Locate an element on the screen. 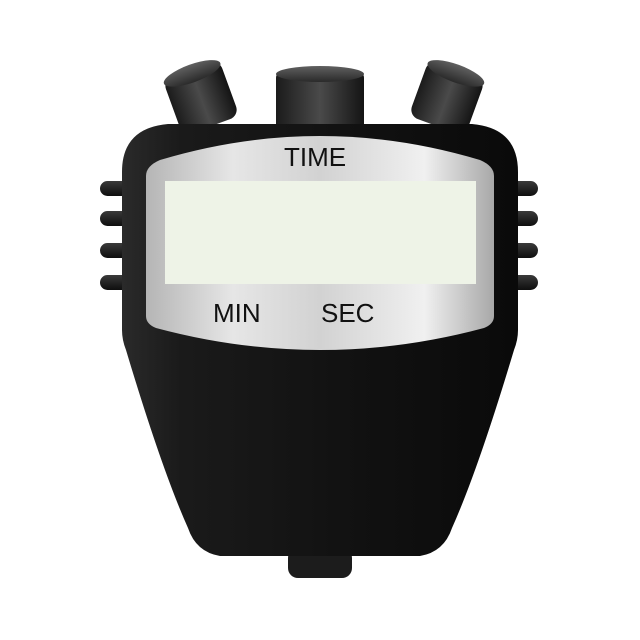 Image resolution: width=640 pixels, height=640 pixels. time-label: TIME is located at coordinates (315, 157).